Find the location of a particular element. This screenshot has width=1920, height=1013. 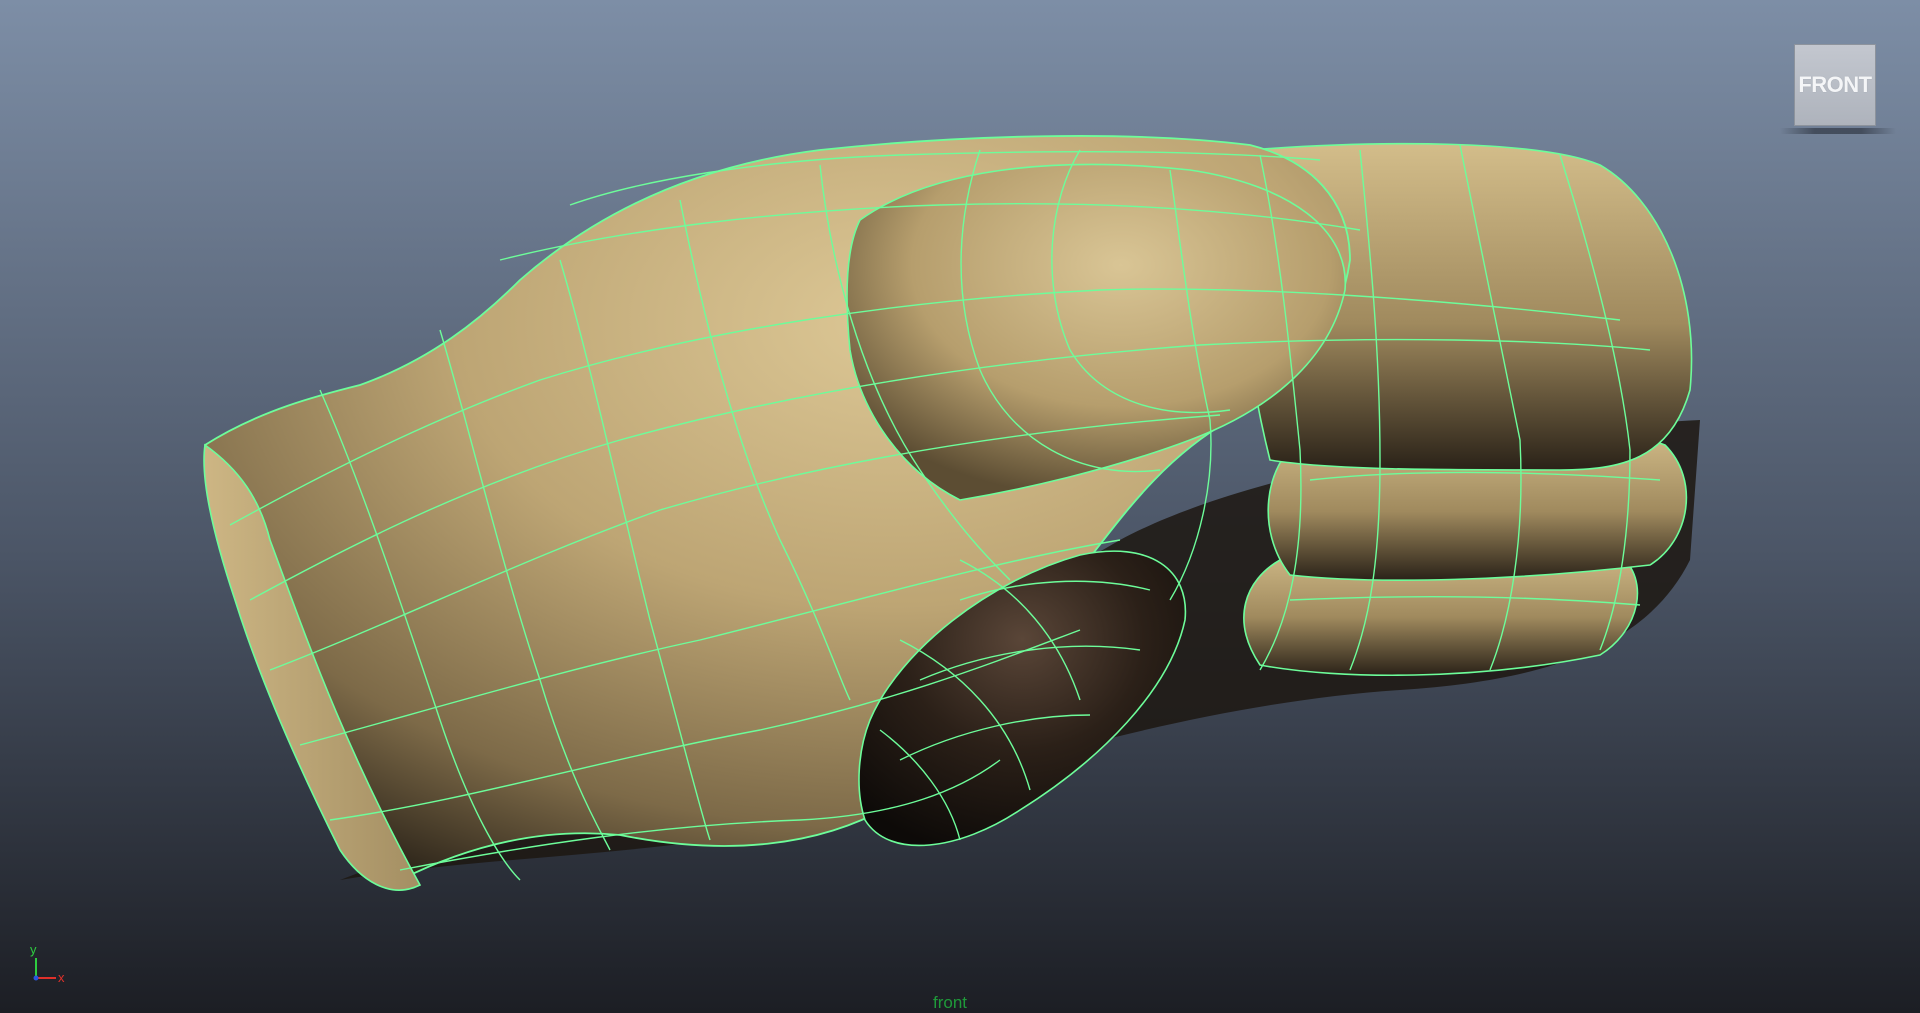

view-cube-front-face: FRONT is located at coordinates (1835, 85).